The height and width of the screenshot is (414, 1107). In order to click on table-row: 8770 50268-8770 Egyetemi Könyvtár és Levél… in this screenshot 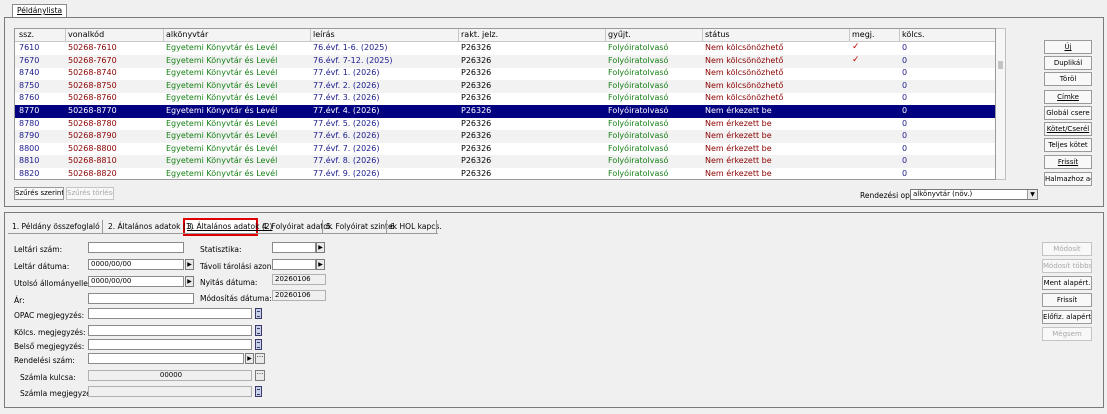, I will do `click(505, 111)`.